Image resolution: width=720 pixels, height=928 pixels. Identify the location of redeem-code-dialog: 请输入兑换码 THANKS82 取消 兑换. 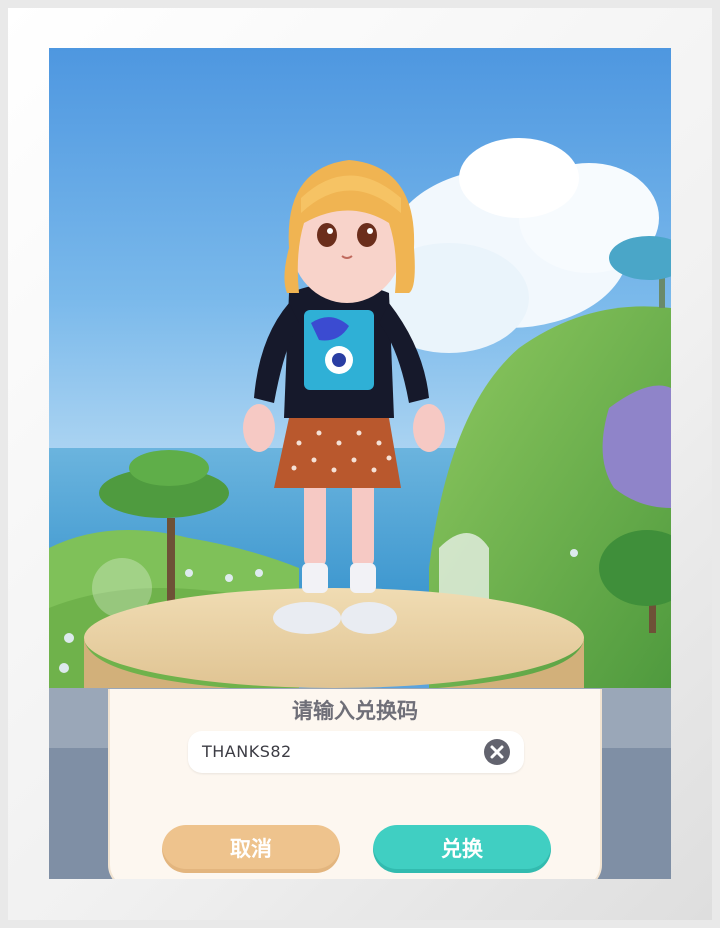
(355, 784).